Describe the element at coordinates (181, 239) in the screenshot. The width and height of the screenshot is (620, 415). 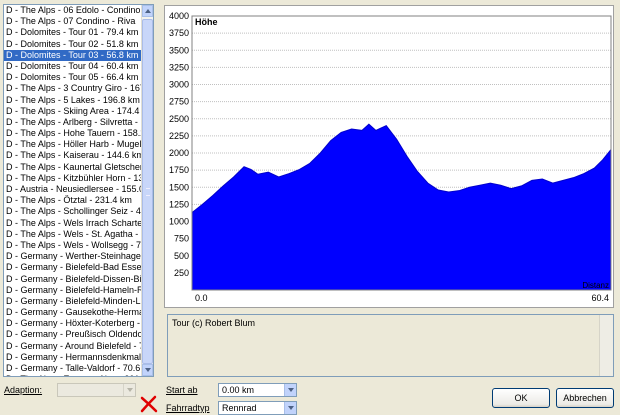
I see `y-tick-label: 750` at that location.